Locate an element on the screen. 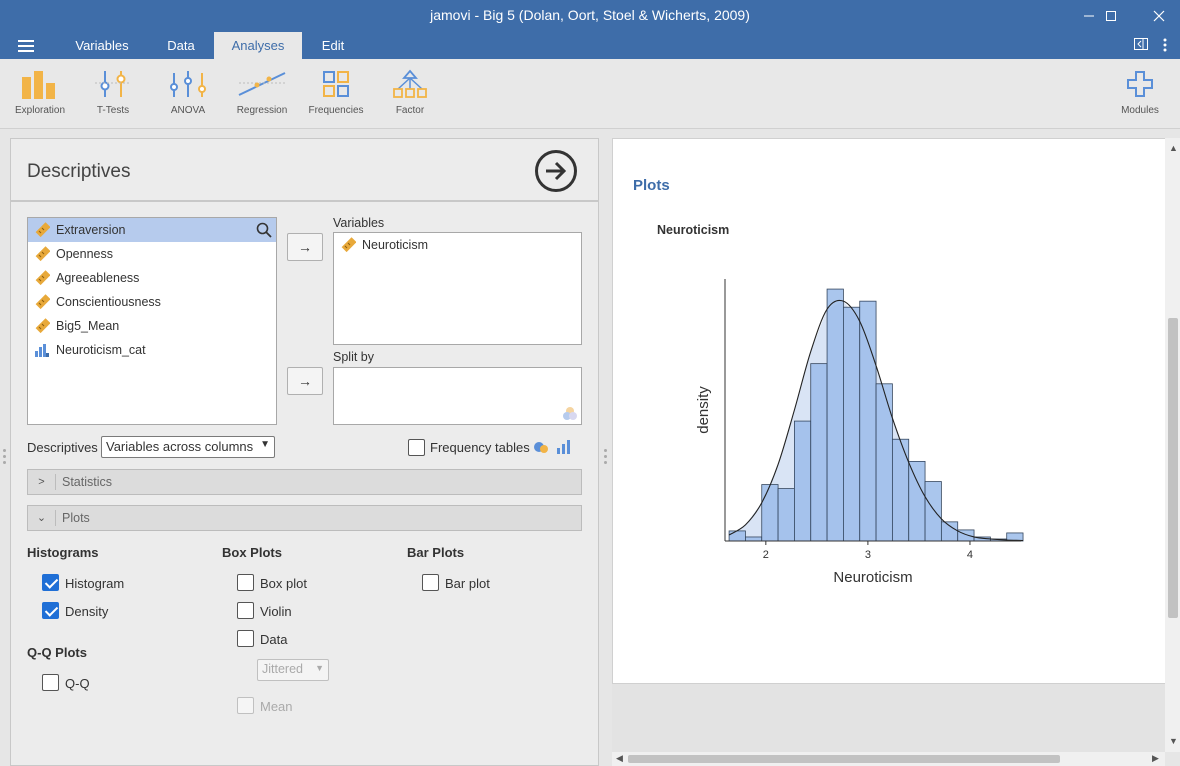  scroll-down-icon: ▼ is located at coordinates (1173, 741).